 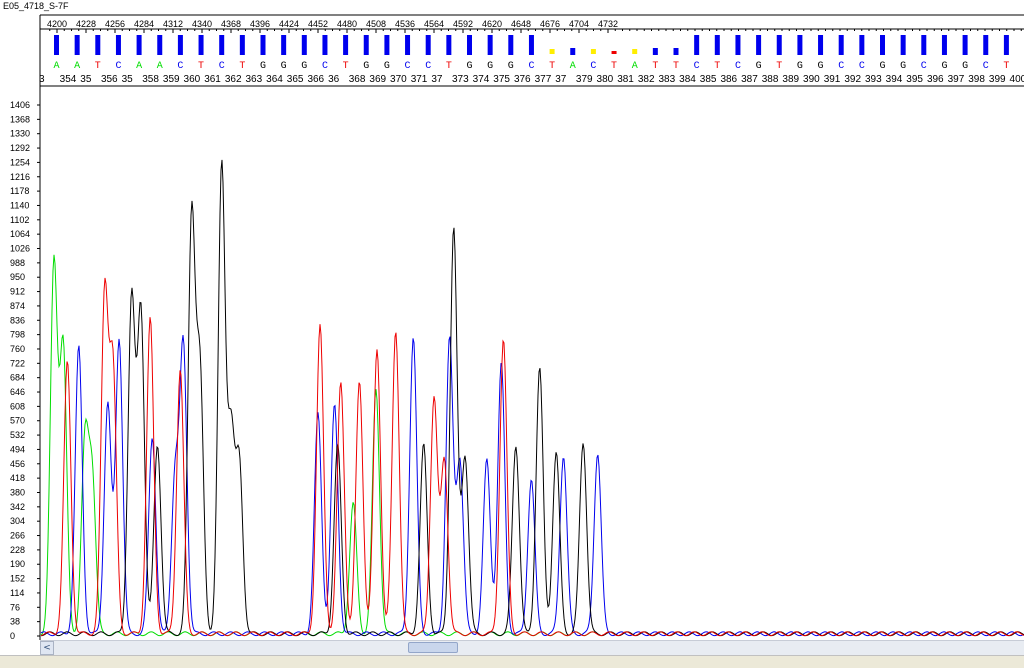 I want to click on y-tick-label: 38, so click(x=15, y=622).